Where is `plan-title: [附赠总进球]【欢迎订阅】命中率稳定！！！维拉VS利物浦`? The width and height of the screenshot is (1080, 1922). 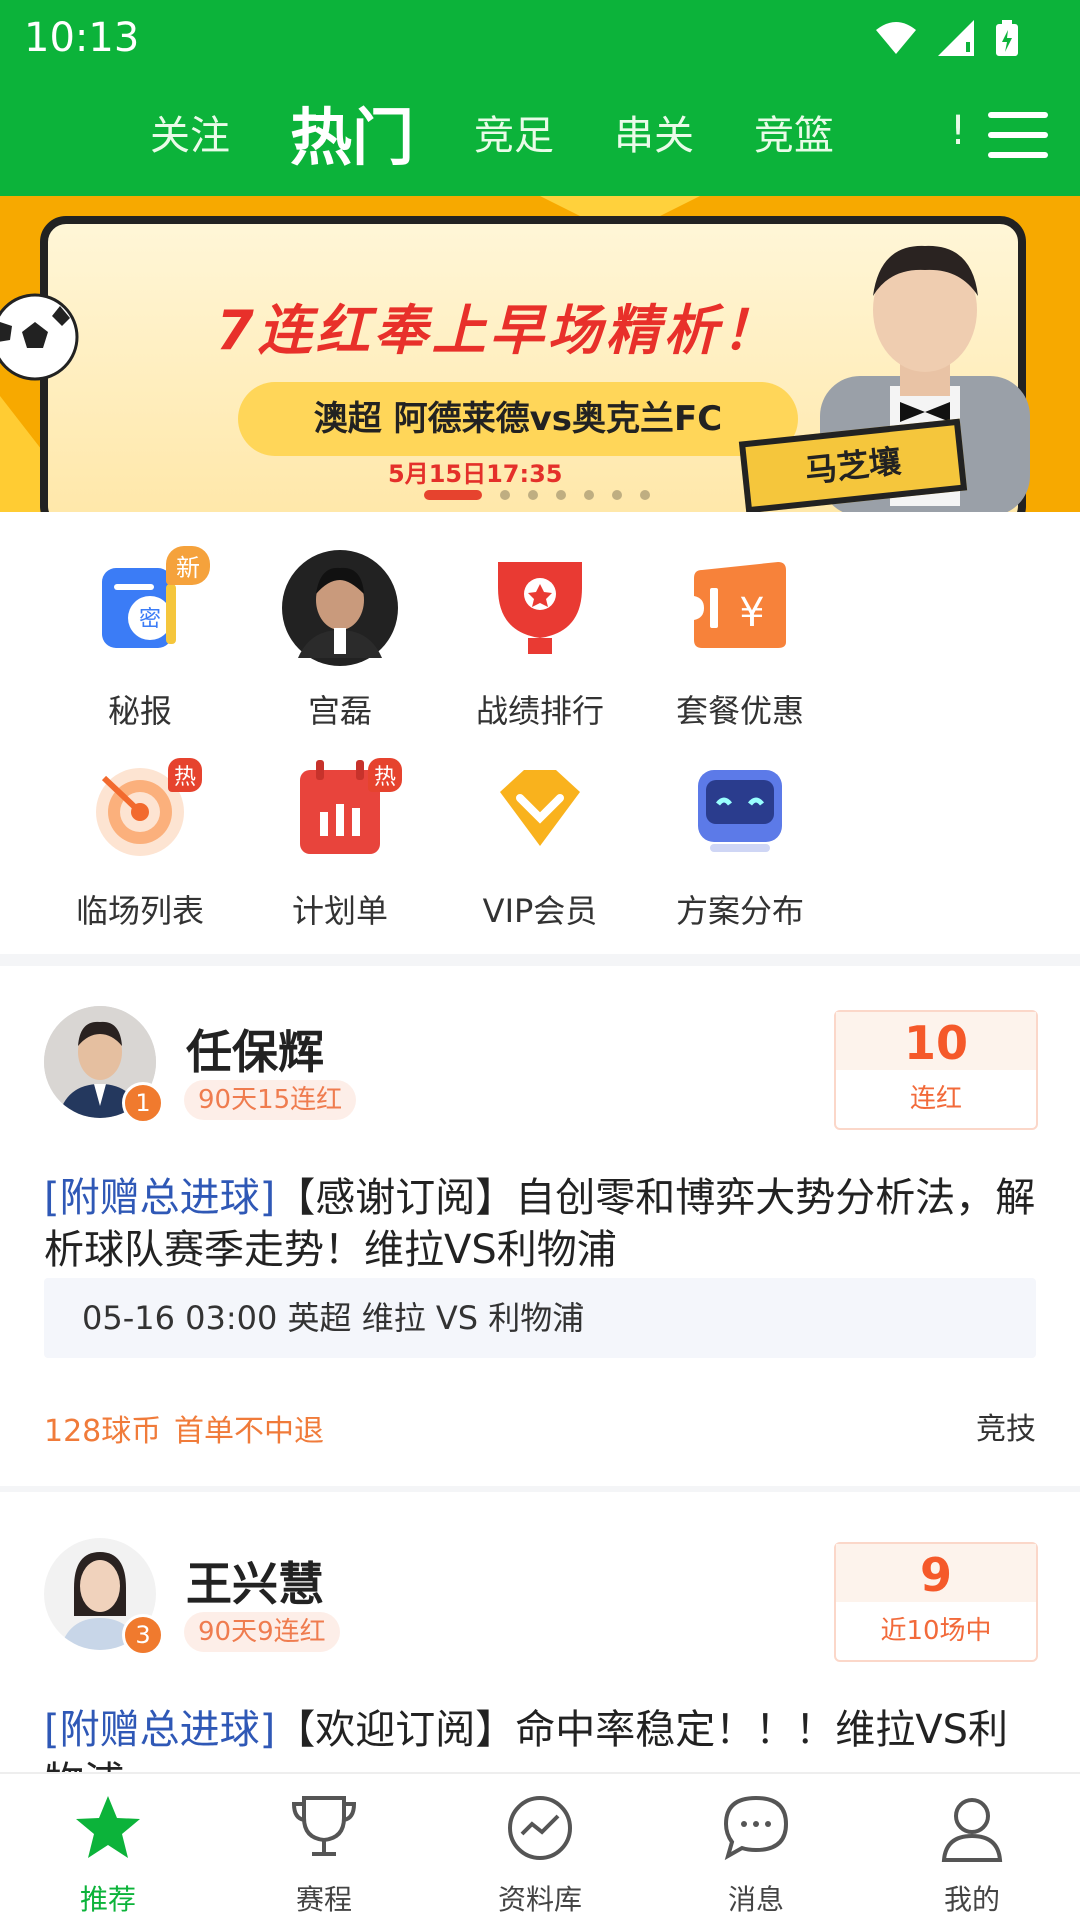
plan-title: [附赠总进球]【欢迎订阅】命中率稳定！！！维拉VS利物浦 is located at coordinates (544, 1738).